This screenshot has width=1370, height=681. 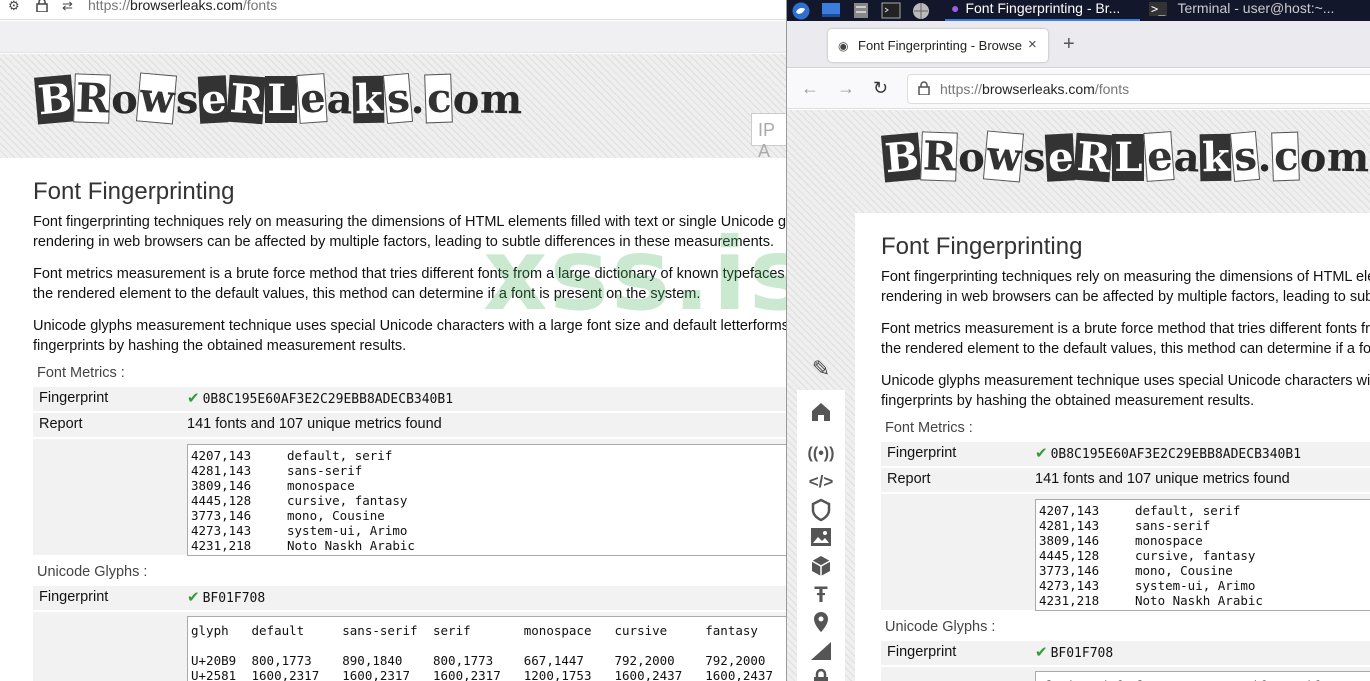 I want to click on logo-letter: ., so click(x=417, y=99).